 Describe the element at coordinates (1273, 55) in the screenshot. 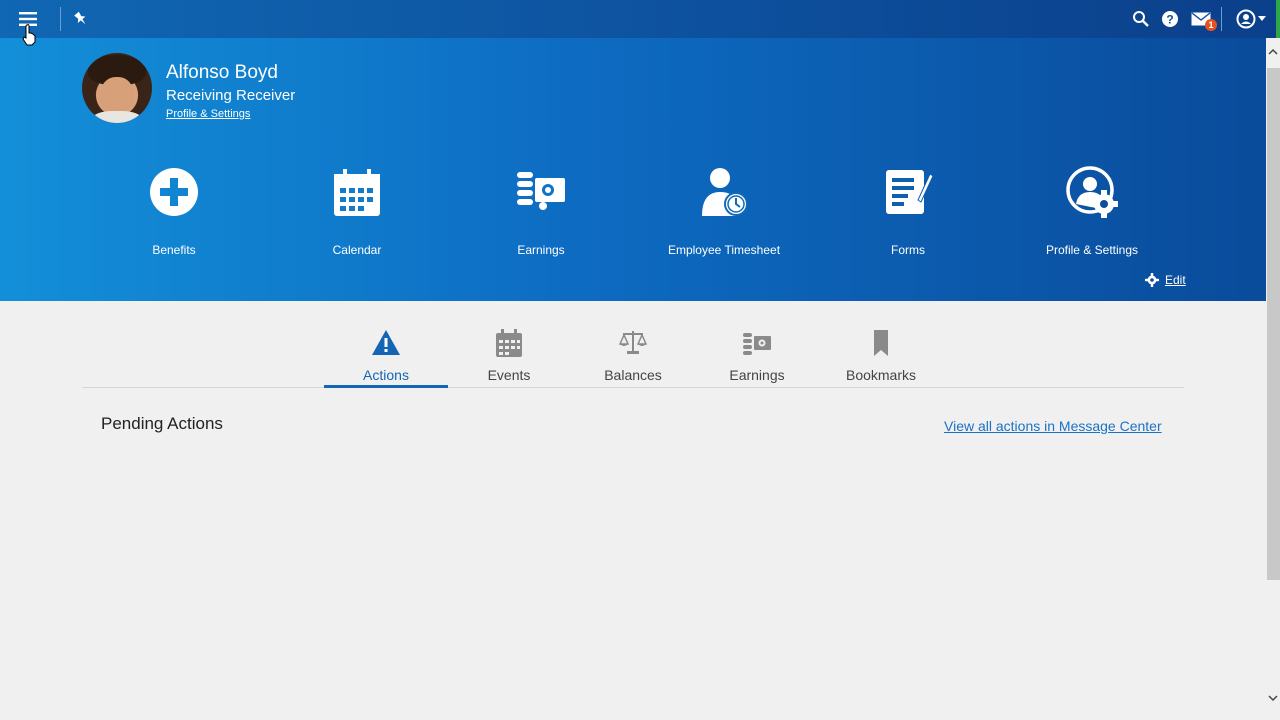

I see `scroll-up-icon` at that location.